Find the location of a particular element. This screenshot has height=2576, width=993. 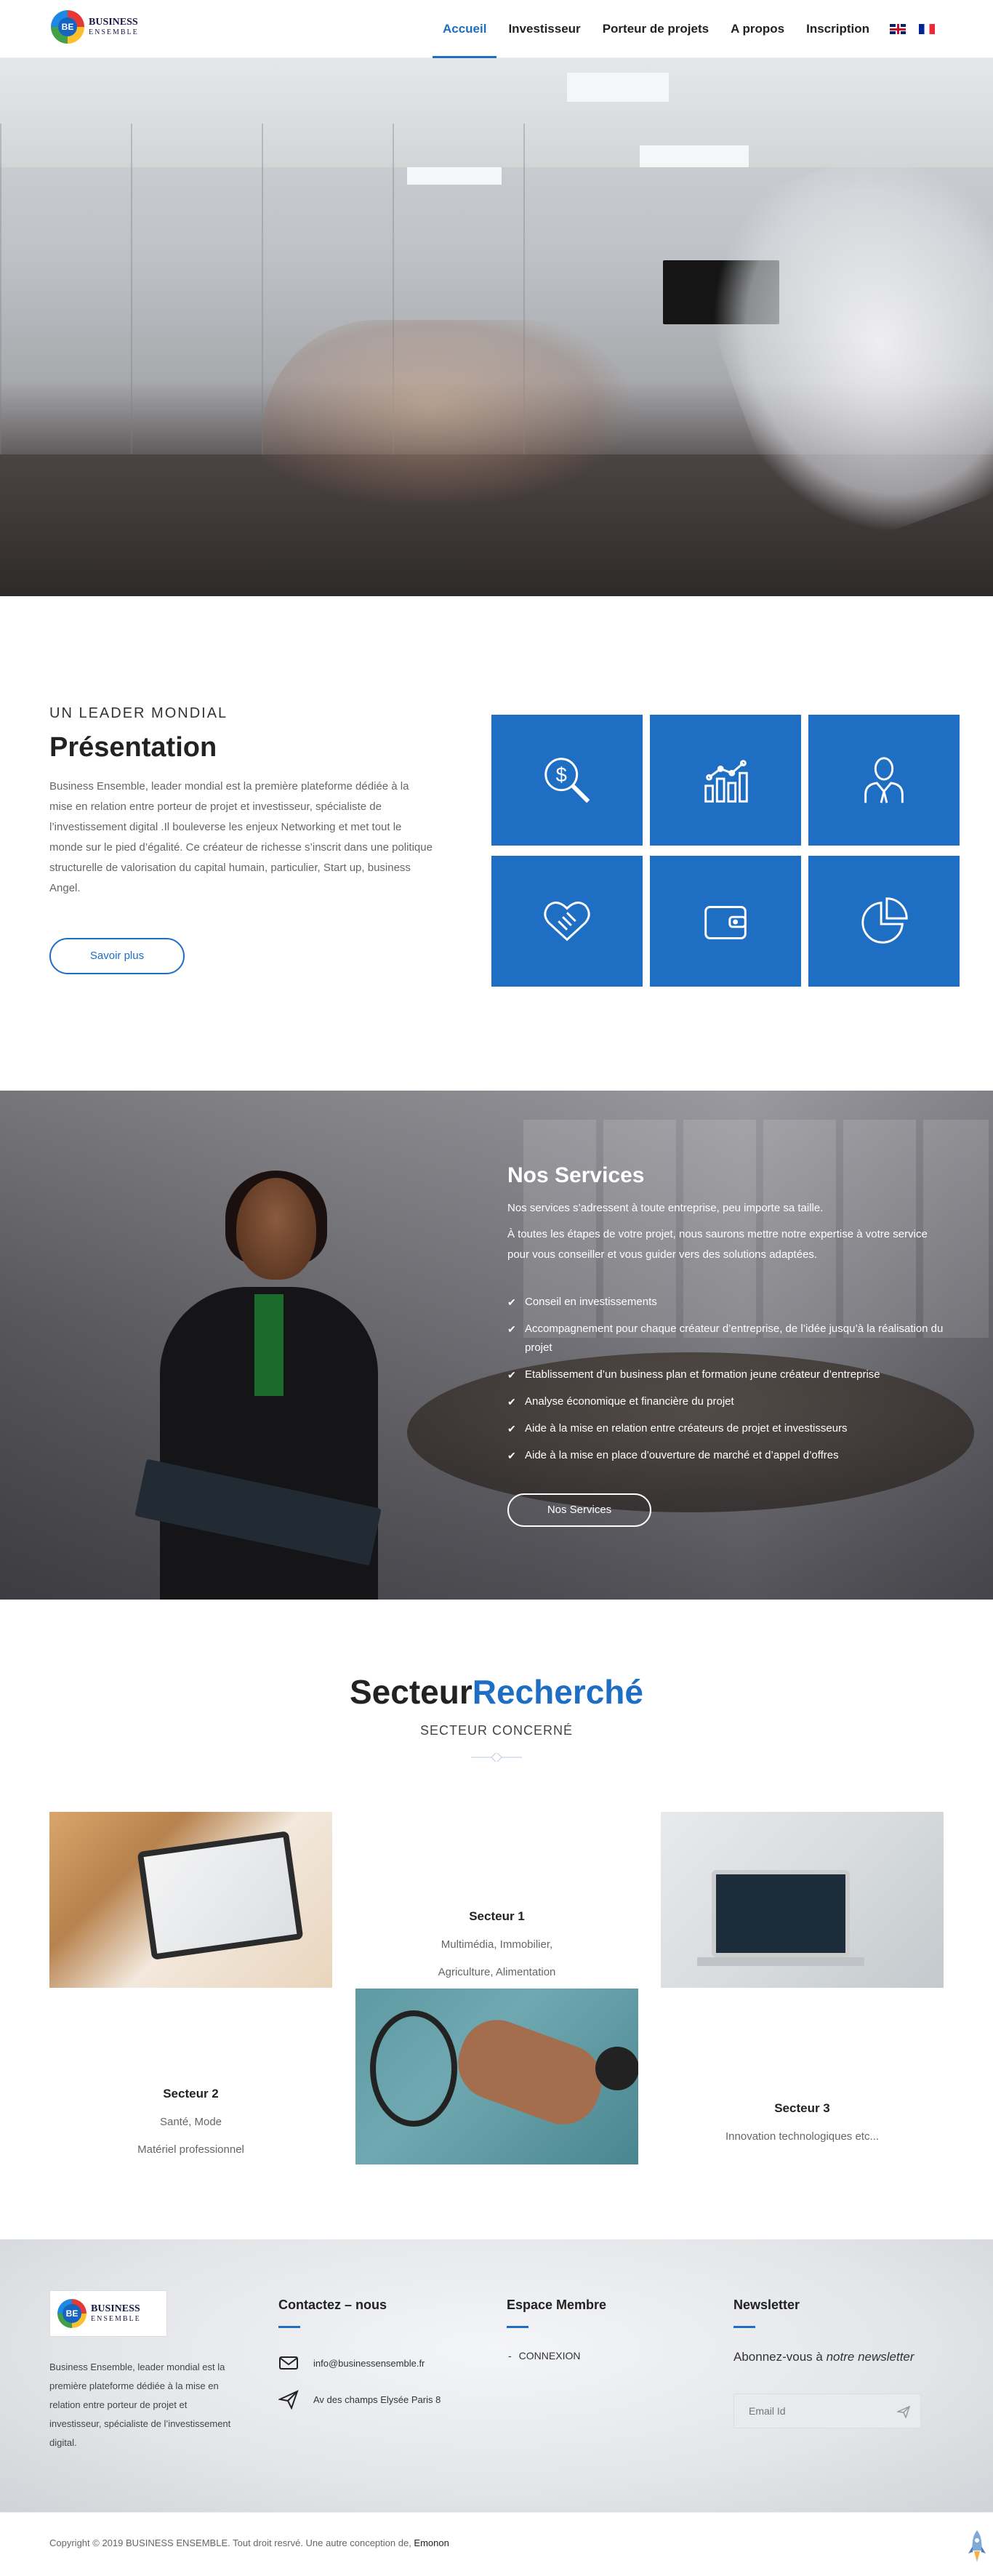

secteur-1-line2: Agriculture, Alimentation is located at coordinates (497, 1972).